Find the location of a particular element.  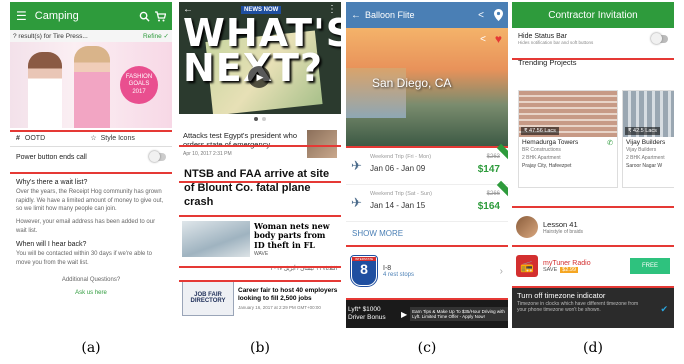

app-title: Camping is located at coordinates (56, 16).